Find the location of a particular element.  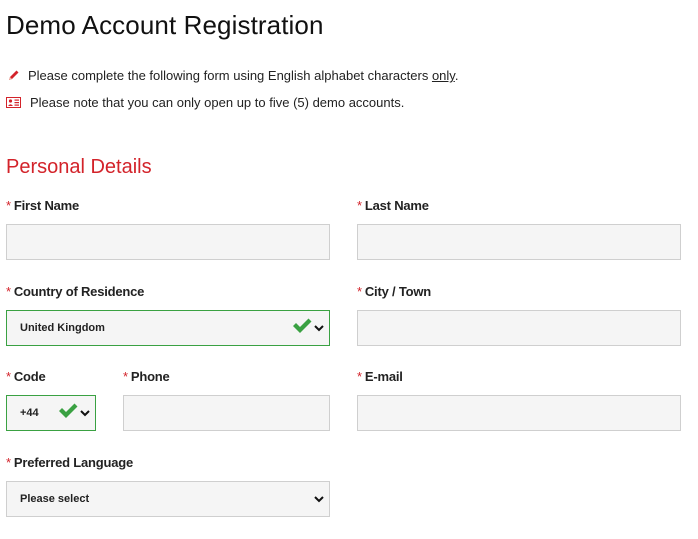

email-label: * E-mail is located at coordinates (380, 376).